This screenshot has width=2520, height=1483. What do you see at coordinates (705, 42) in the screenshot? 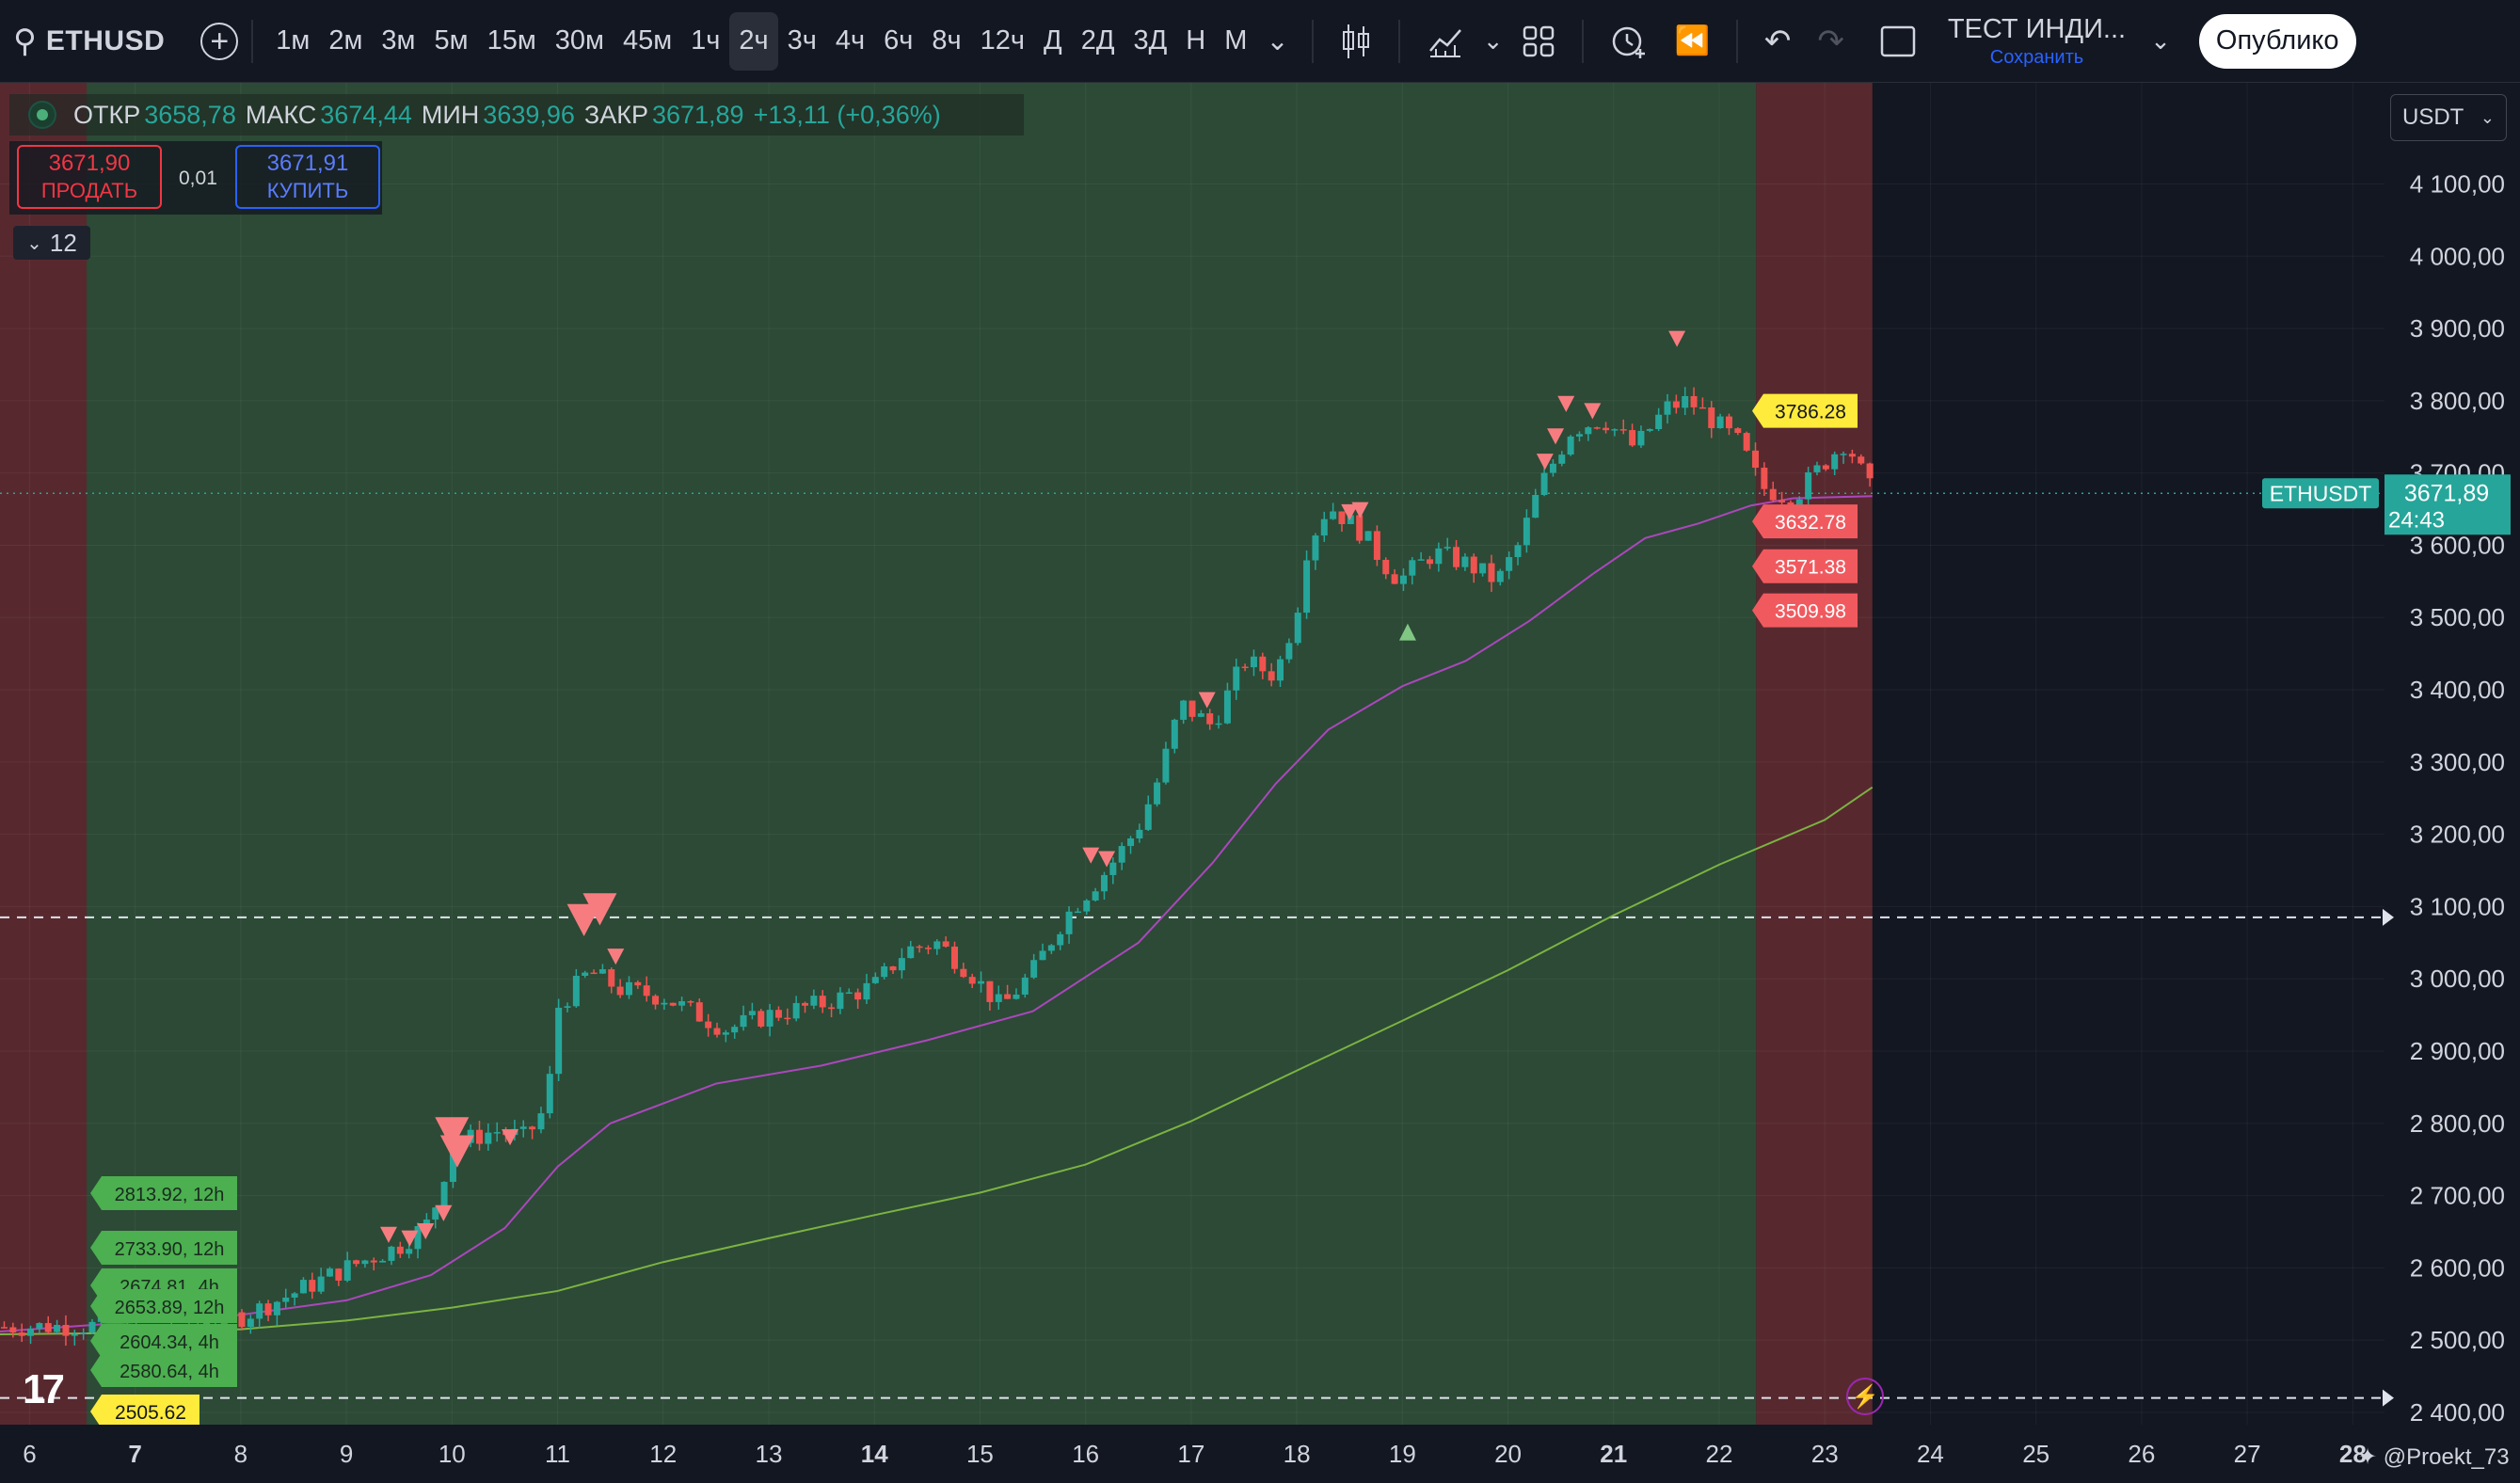
I see `timeframe-button: 1ч` at bounding box center [705, 42].